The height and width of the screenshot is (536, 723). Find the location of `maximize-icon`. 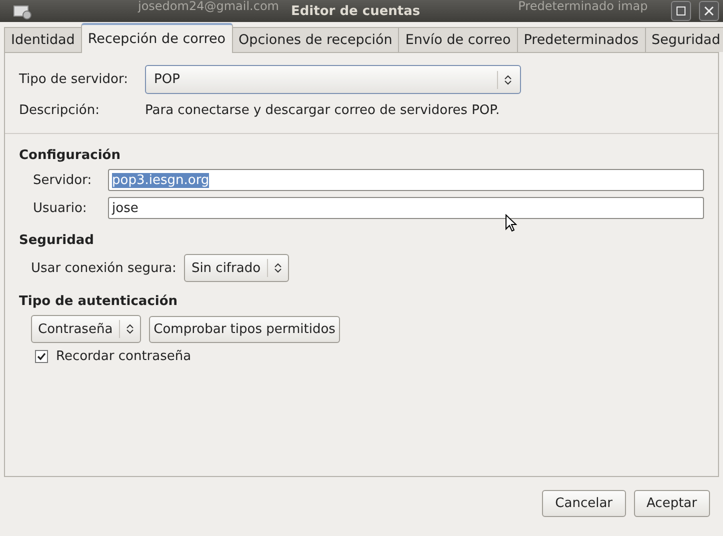

maximize-icon is located at coordinates (681, 11).